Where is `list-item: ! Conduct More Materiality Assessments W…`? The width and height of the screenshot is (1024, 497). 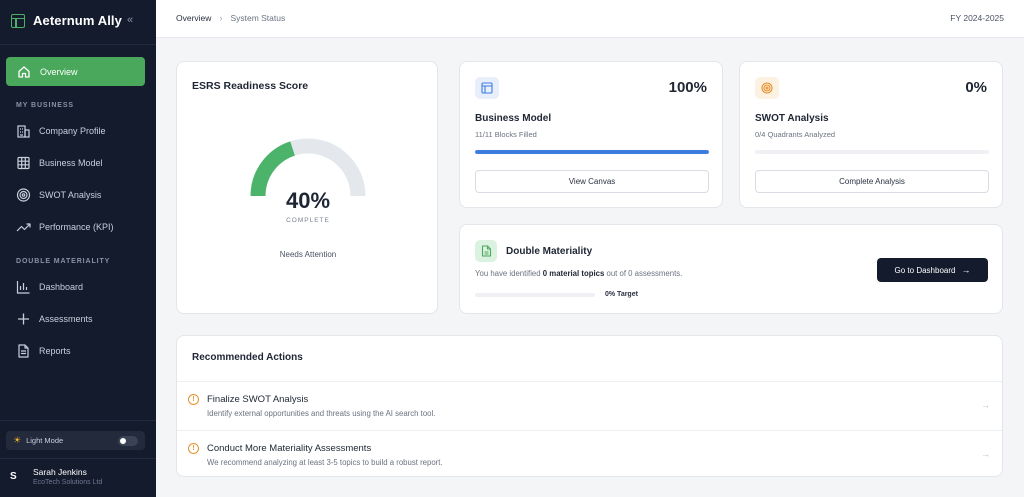
list-item: ! Conduct More Materiality Assessments W… is located at coordinates (589, 455).